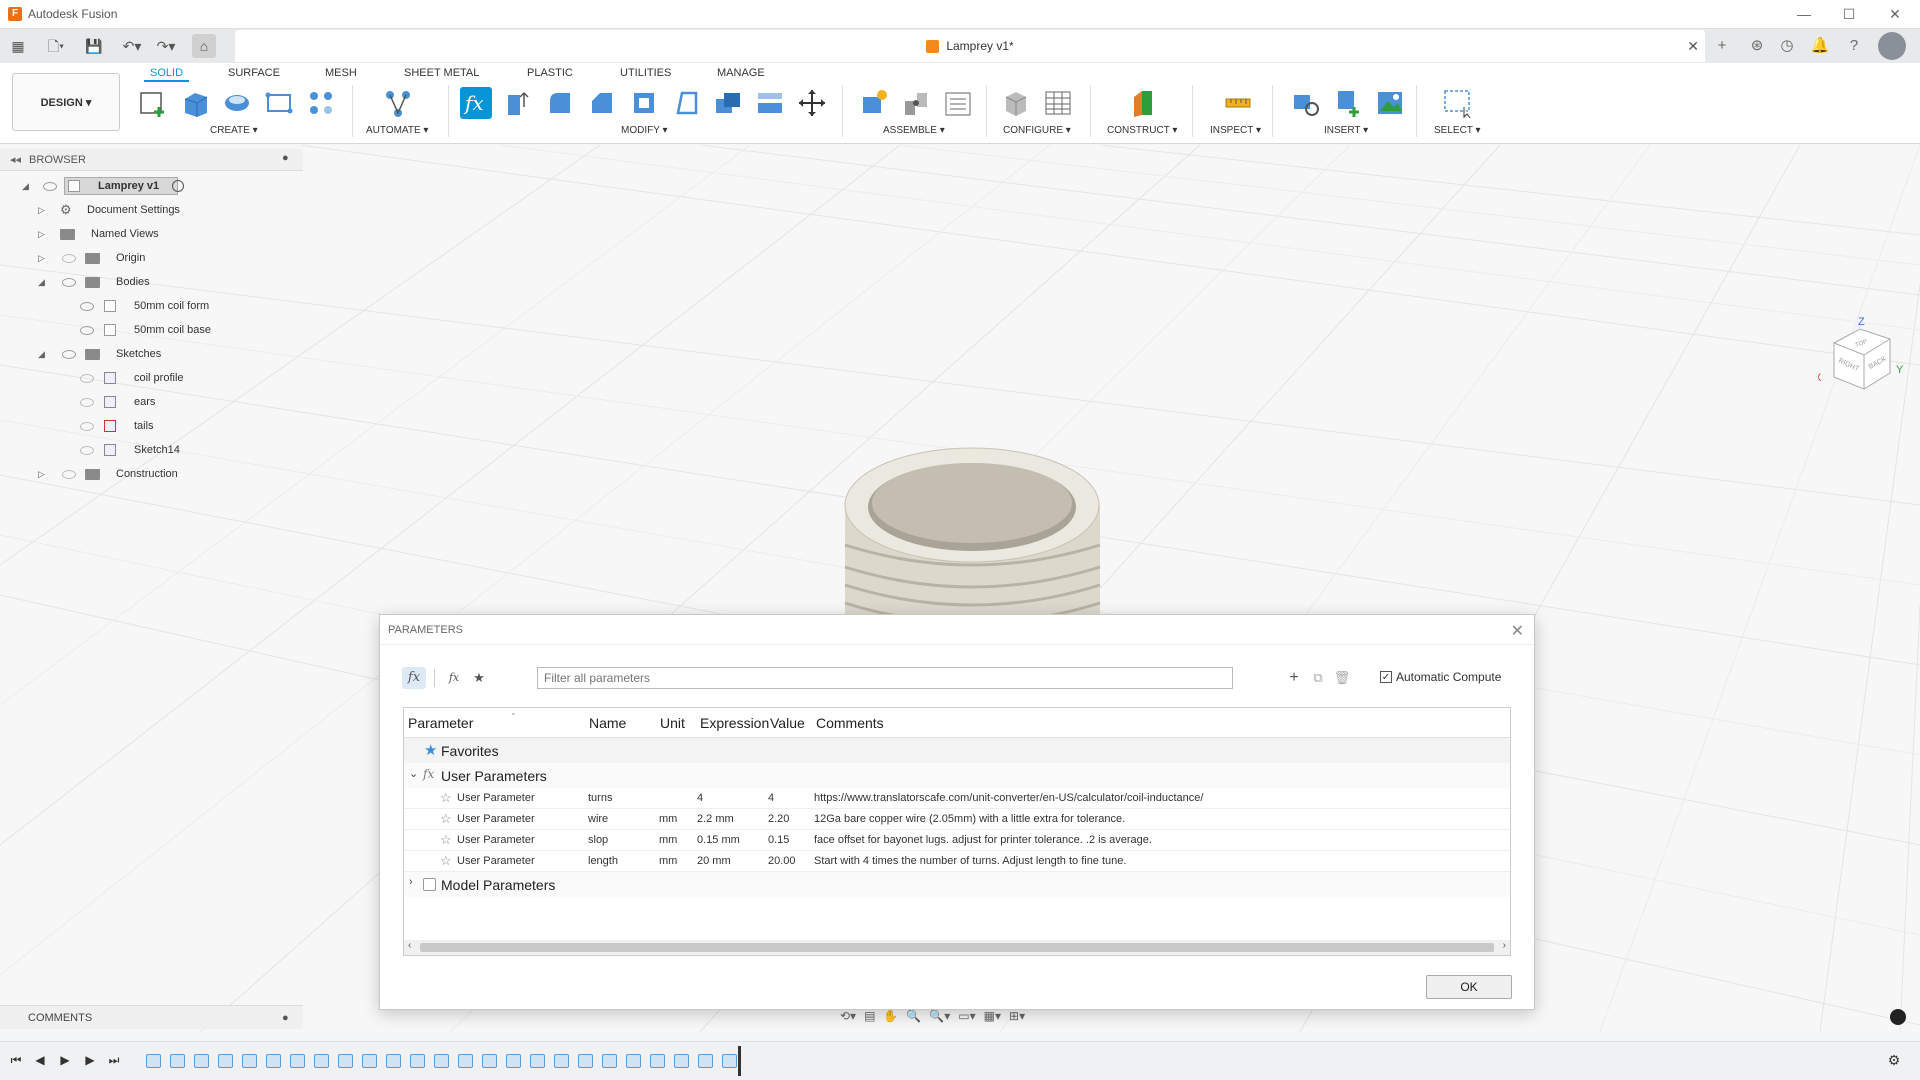  Describe the element at coordinates (151, 258) in the screenshot. I see `tree-item-origin: ▷ Origin` at that location.